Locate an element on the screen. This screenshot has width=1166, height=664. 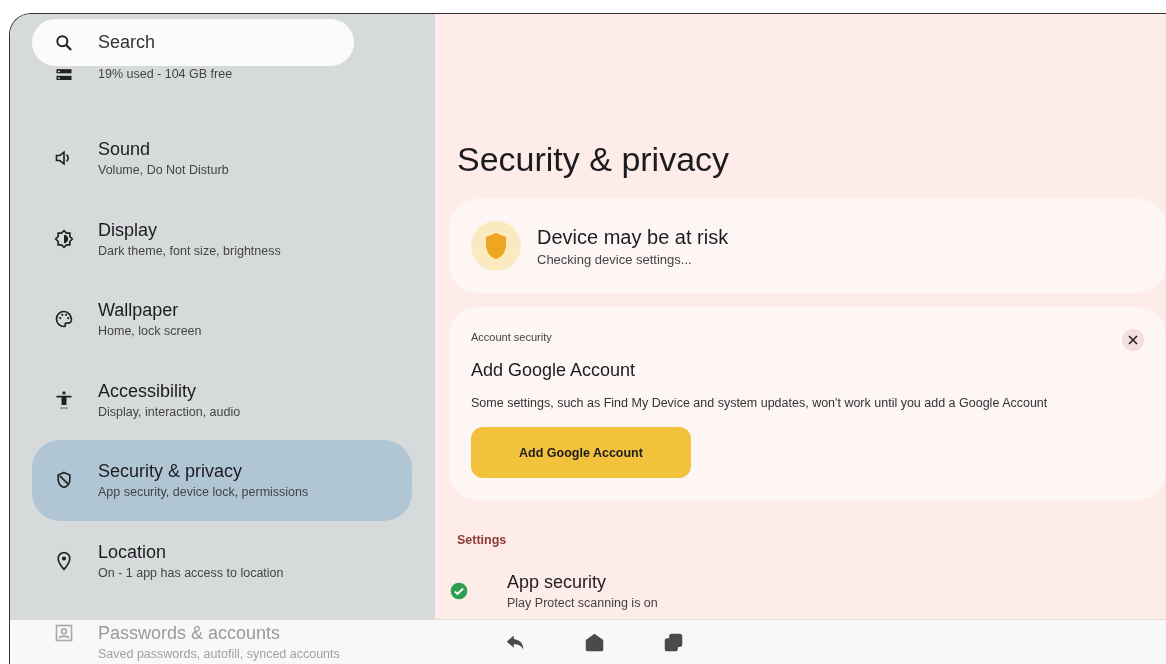
shield-badge-icon is located at coordinates (496, 246).